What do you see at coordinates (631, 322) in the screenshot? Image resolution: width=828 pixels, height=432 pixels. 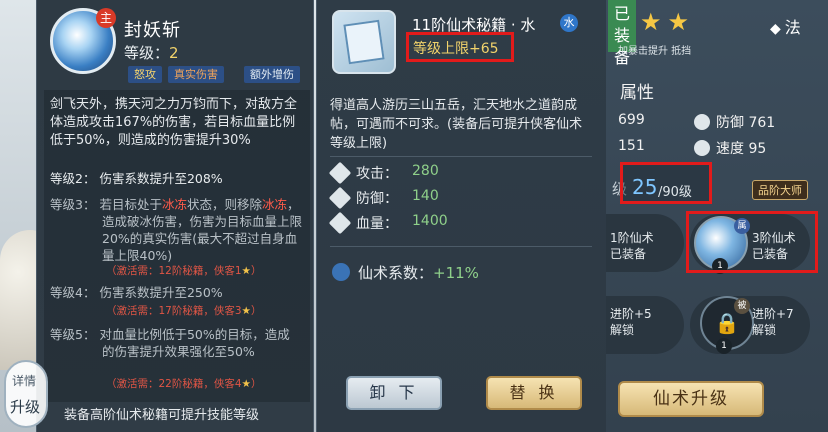 I see `spell-slot-3-text: 进阶+5 解锁` at bounding box center [631, 322].